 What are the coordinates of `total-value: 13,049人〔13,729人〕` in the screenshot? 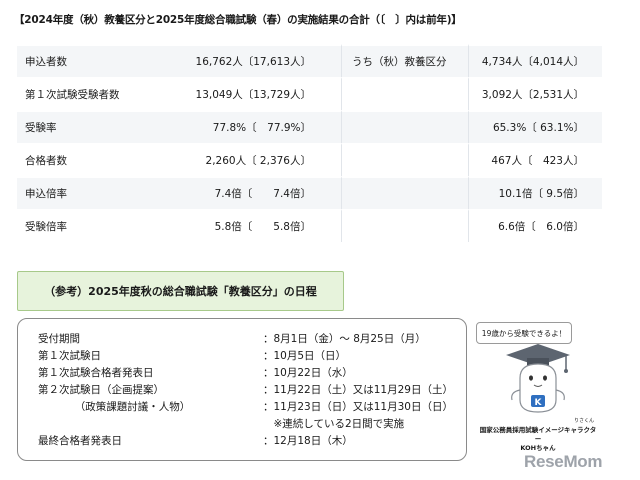 It's located at (248, 93).